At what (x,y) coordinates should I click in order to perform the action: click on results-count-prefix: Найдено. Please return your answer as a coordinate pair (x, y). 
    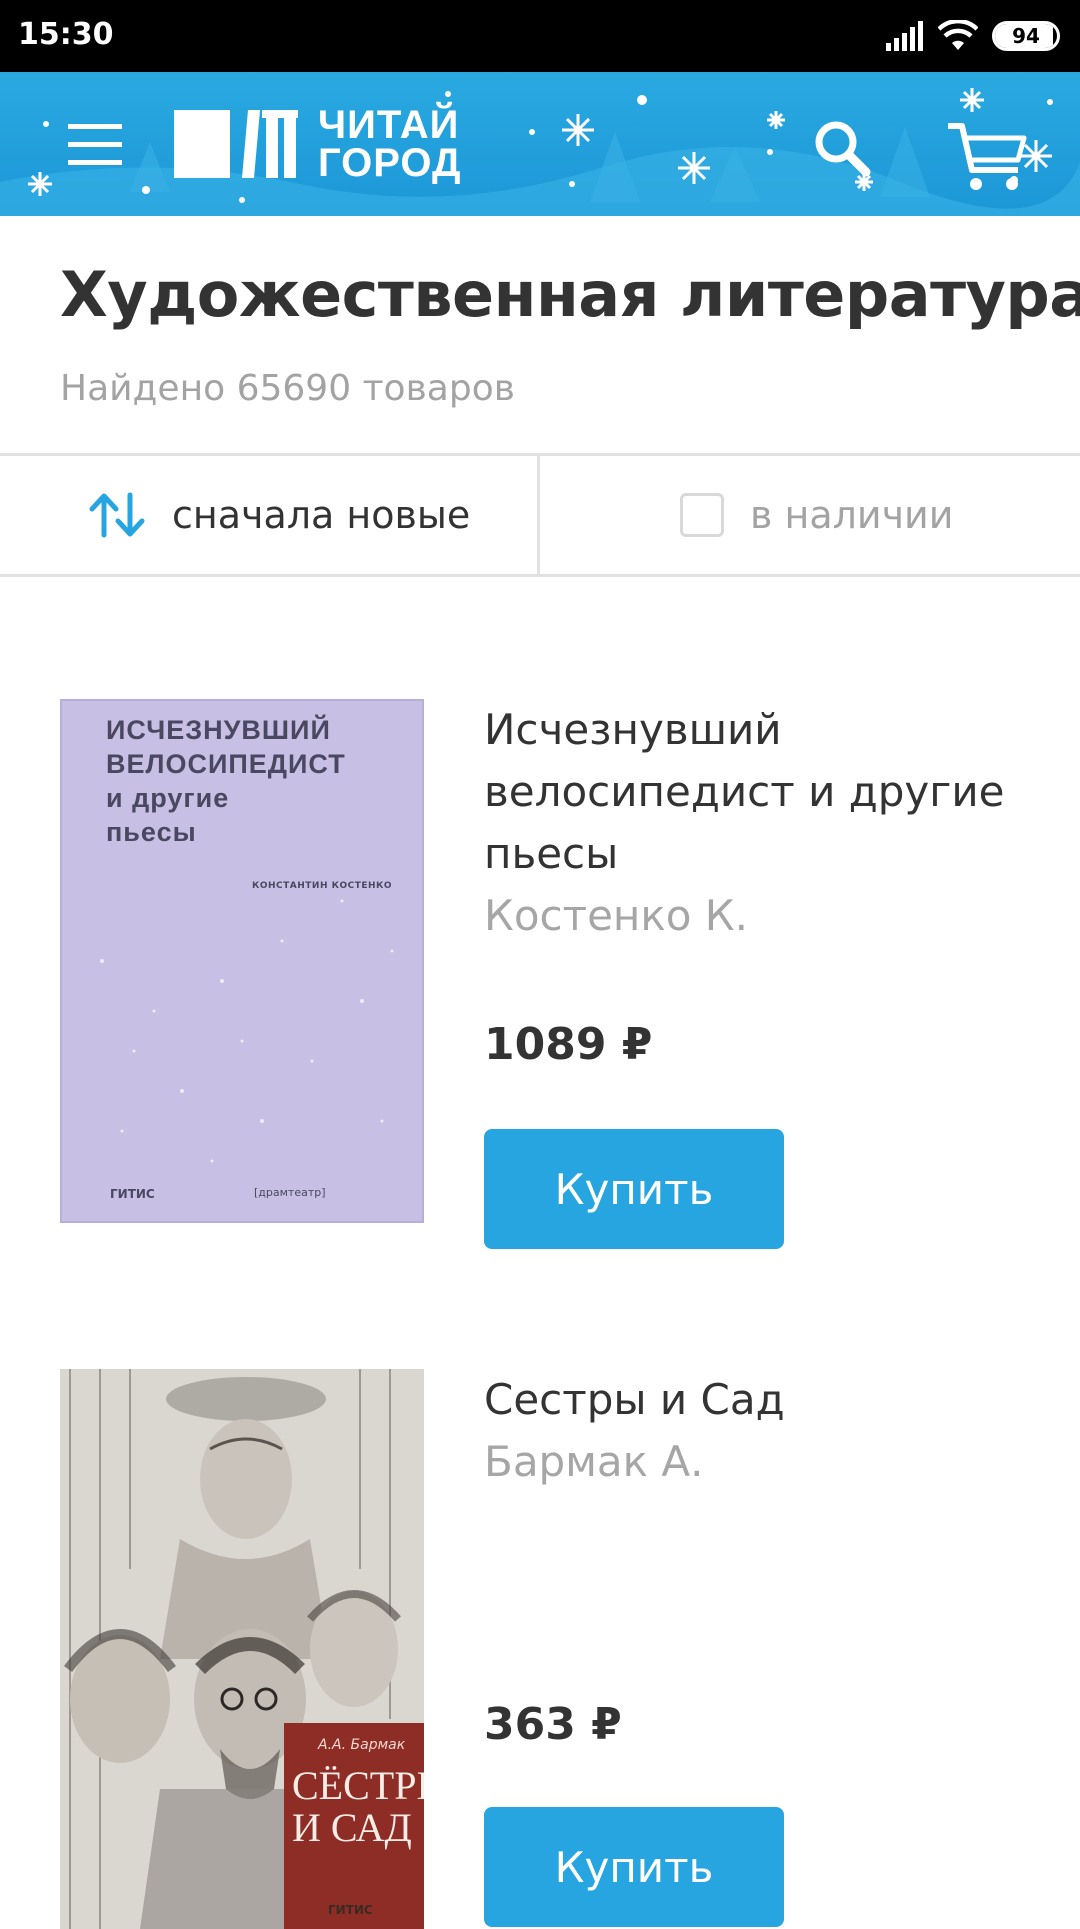
    Looking at the image, I should click on (143, 388).